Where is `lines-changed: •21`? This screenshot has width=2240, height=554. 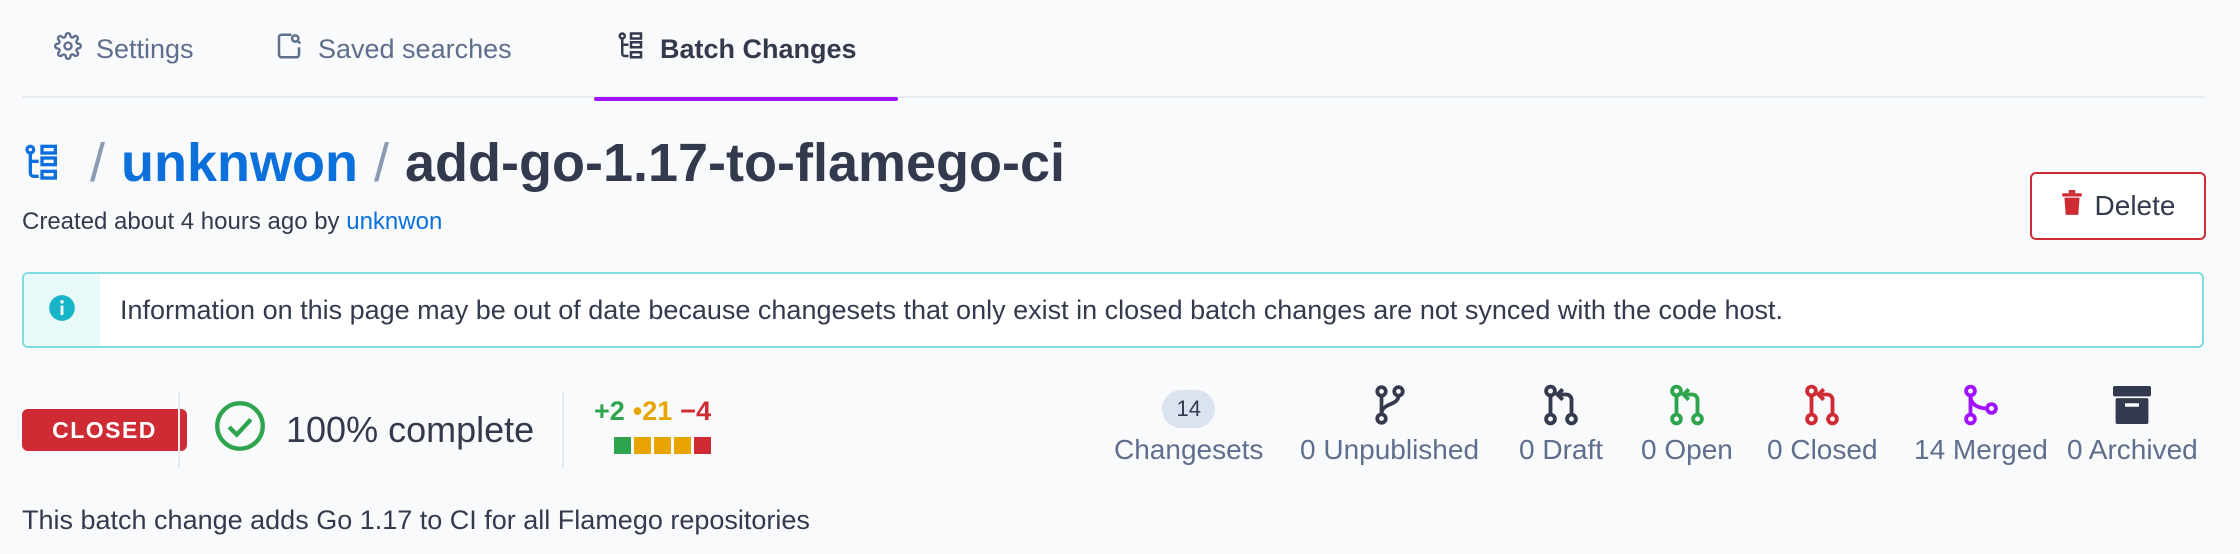
lines-changed: •21 is located at coordinates (652, 411).